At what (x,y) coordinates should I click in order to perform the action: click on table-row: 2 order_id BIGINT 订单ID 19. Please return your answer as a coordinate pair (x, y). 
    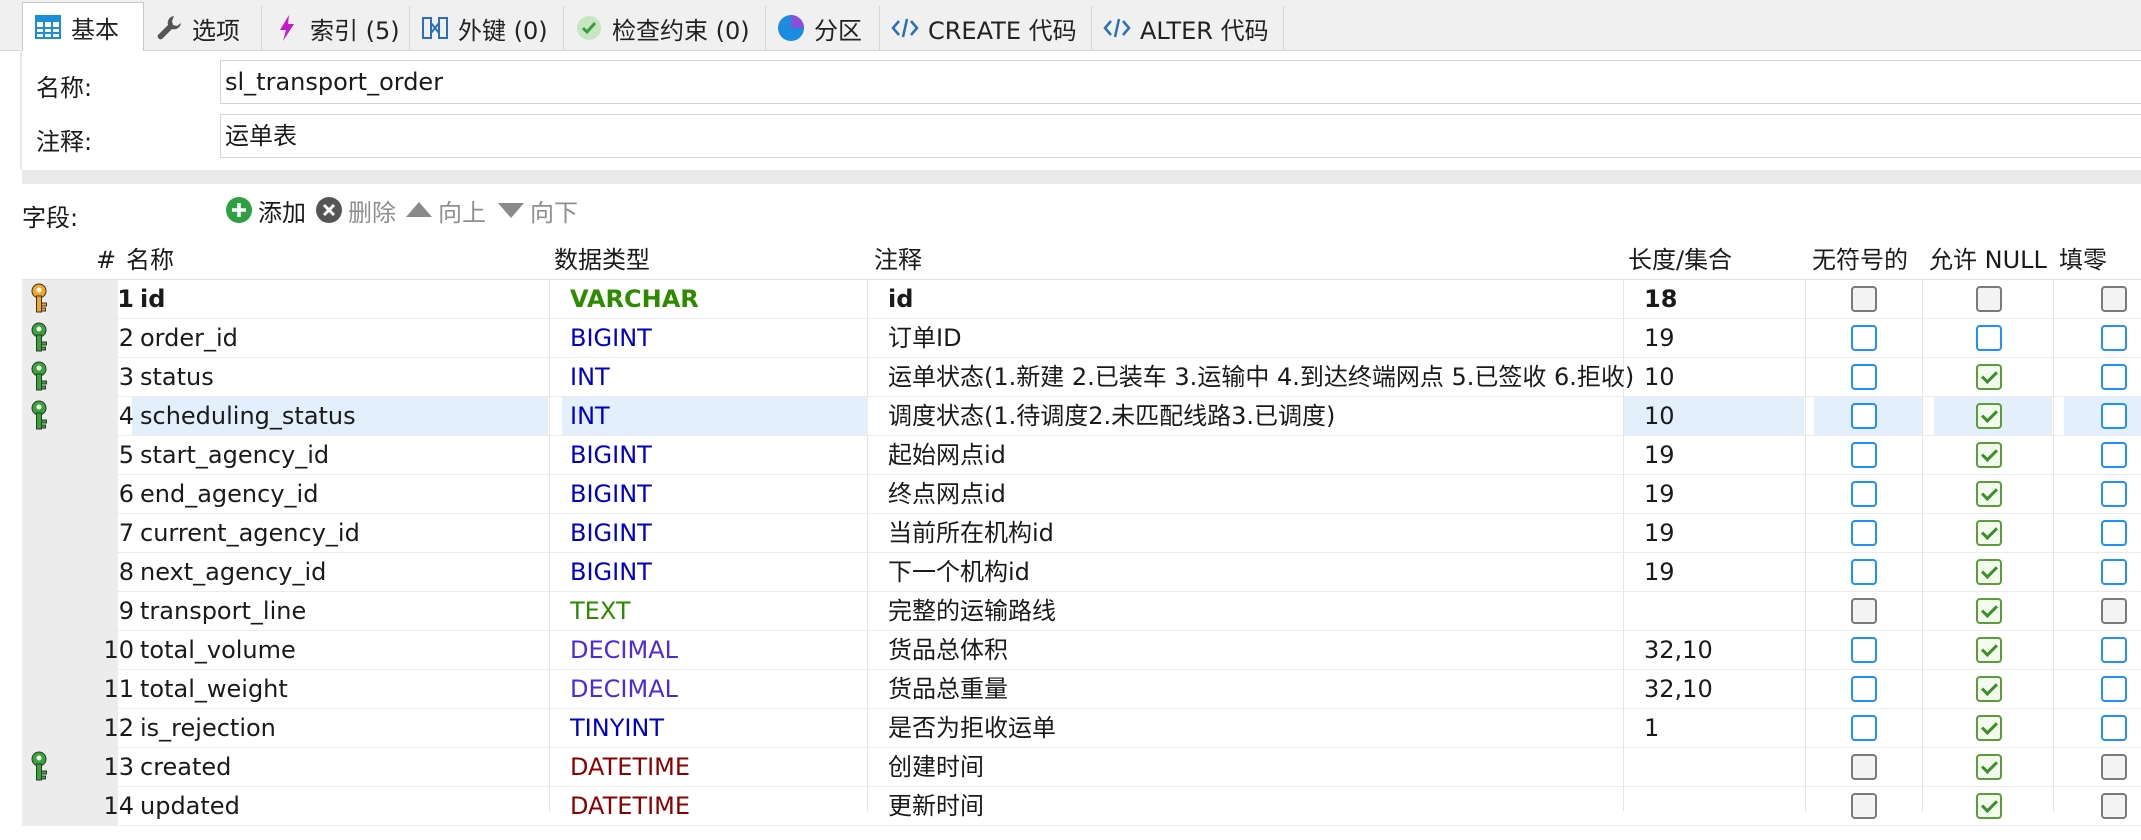
    Looking at the image, I should click on (1081, 338).